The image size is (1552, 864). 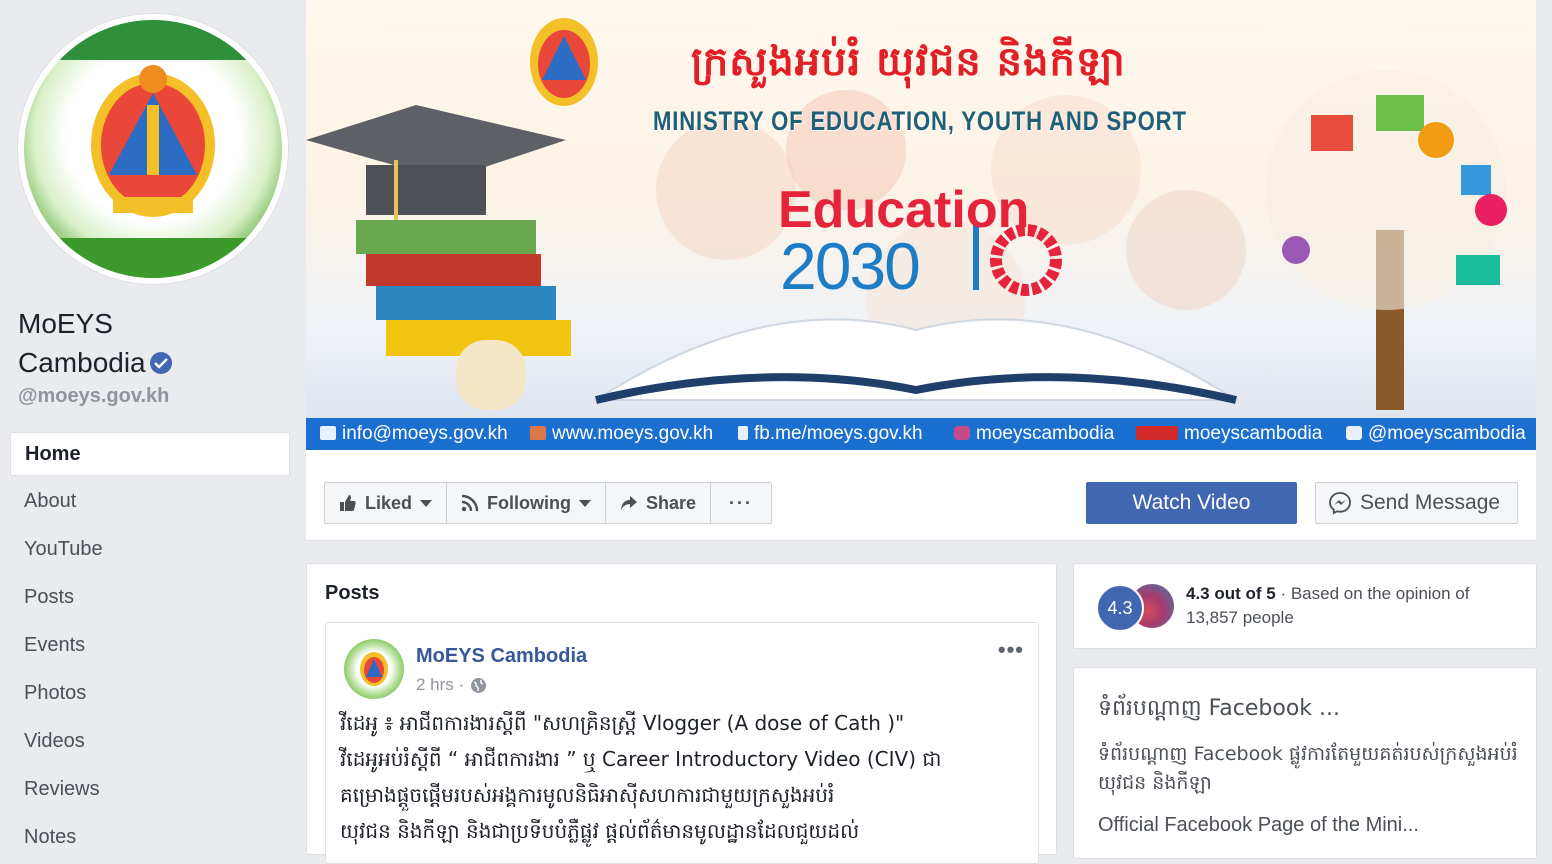 I want to click on watch-video-button: Watch Video, so click(x=1191, y=503).